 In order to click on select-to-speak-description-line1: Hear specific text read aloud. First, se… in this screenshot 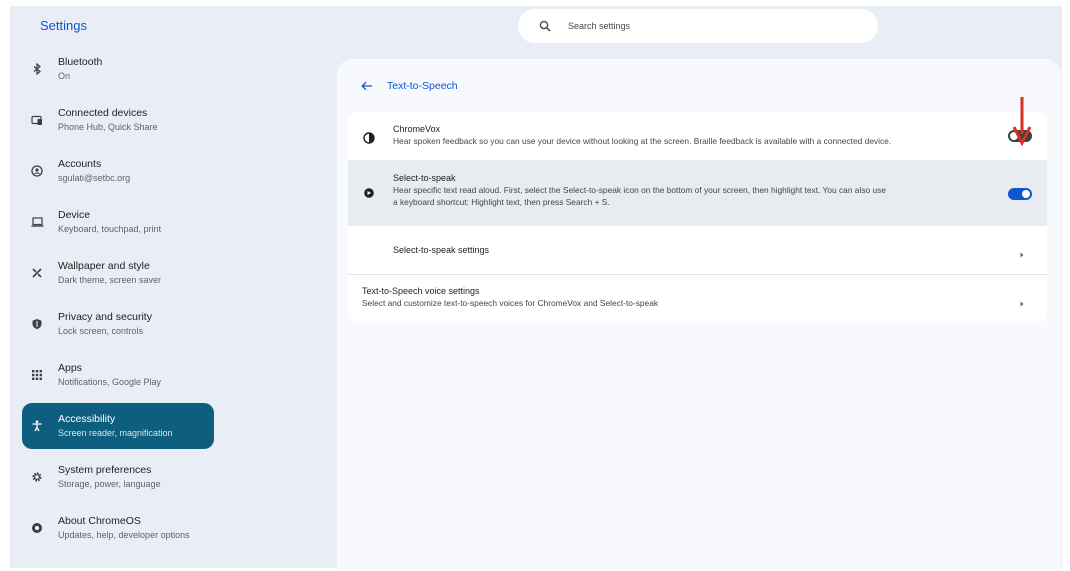, I will do `click(640, 190)`.